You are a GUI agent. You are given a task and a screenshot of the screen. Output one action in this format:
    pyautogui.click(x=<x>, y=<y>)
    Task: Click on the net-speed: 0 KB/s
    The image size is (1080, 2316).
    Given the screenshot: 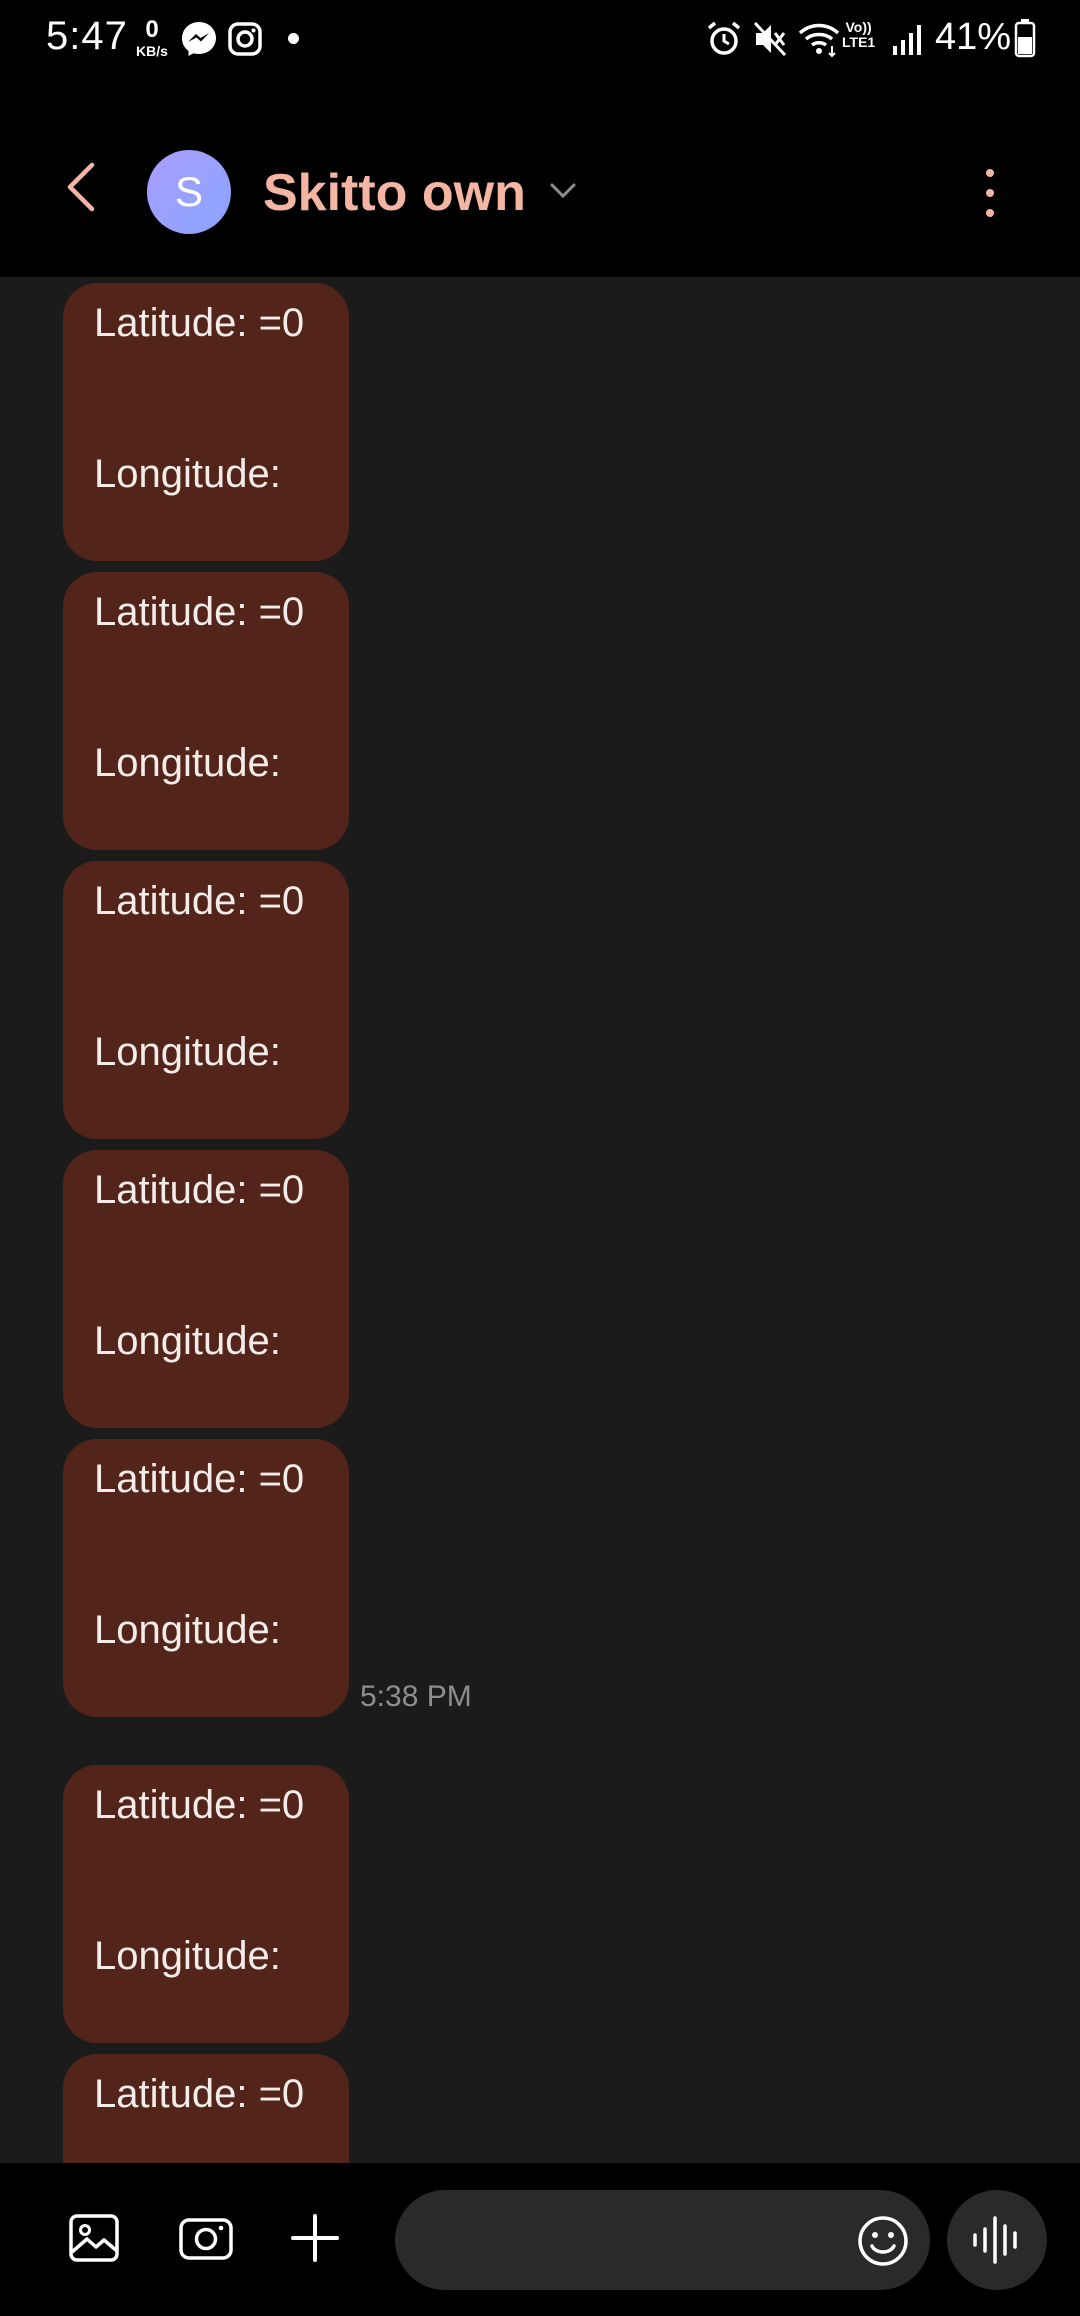 What is the action you would take?
    pyautogui.click(x=152, y=37)
    